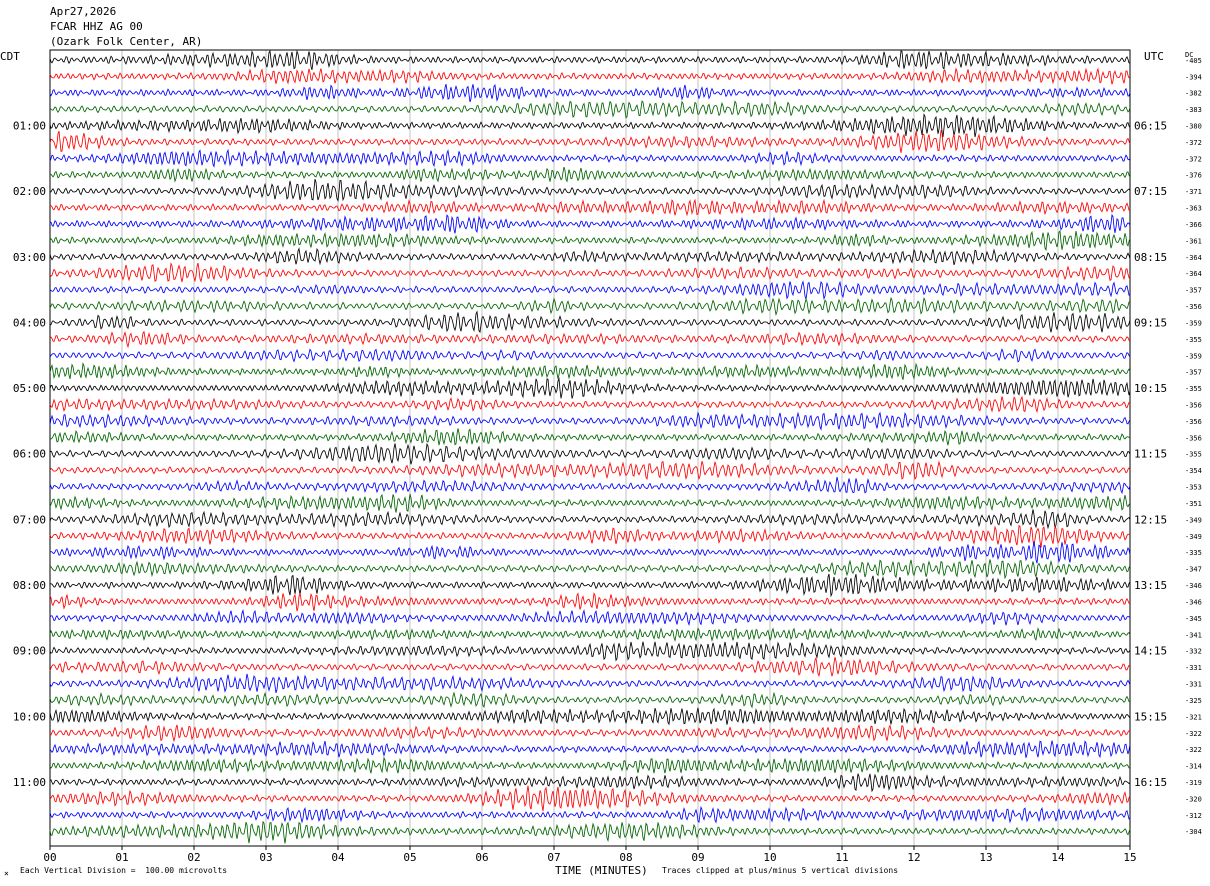  Describe the element at coordinates (1193, 258) in the screenshot. I see `dc-offset-label: -364` at that location.